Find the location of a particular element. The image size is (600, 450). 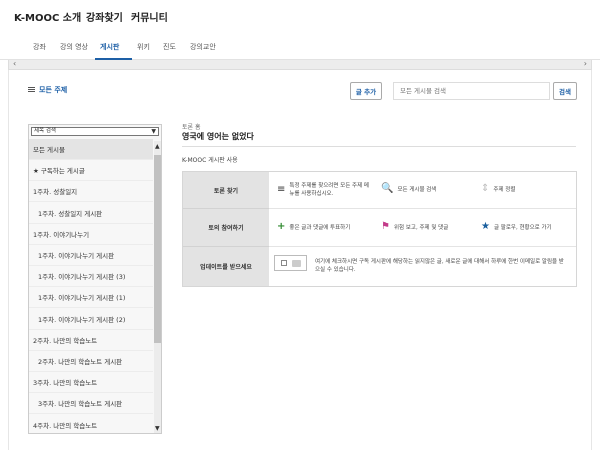

nav-community: 커뮤니티 is located at coordinates (149, 16).